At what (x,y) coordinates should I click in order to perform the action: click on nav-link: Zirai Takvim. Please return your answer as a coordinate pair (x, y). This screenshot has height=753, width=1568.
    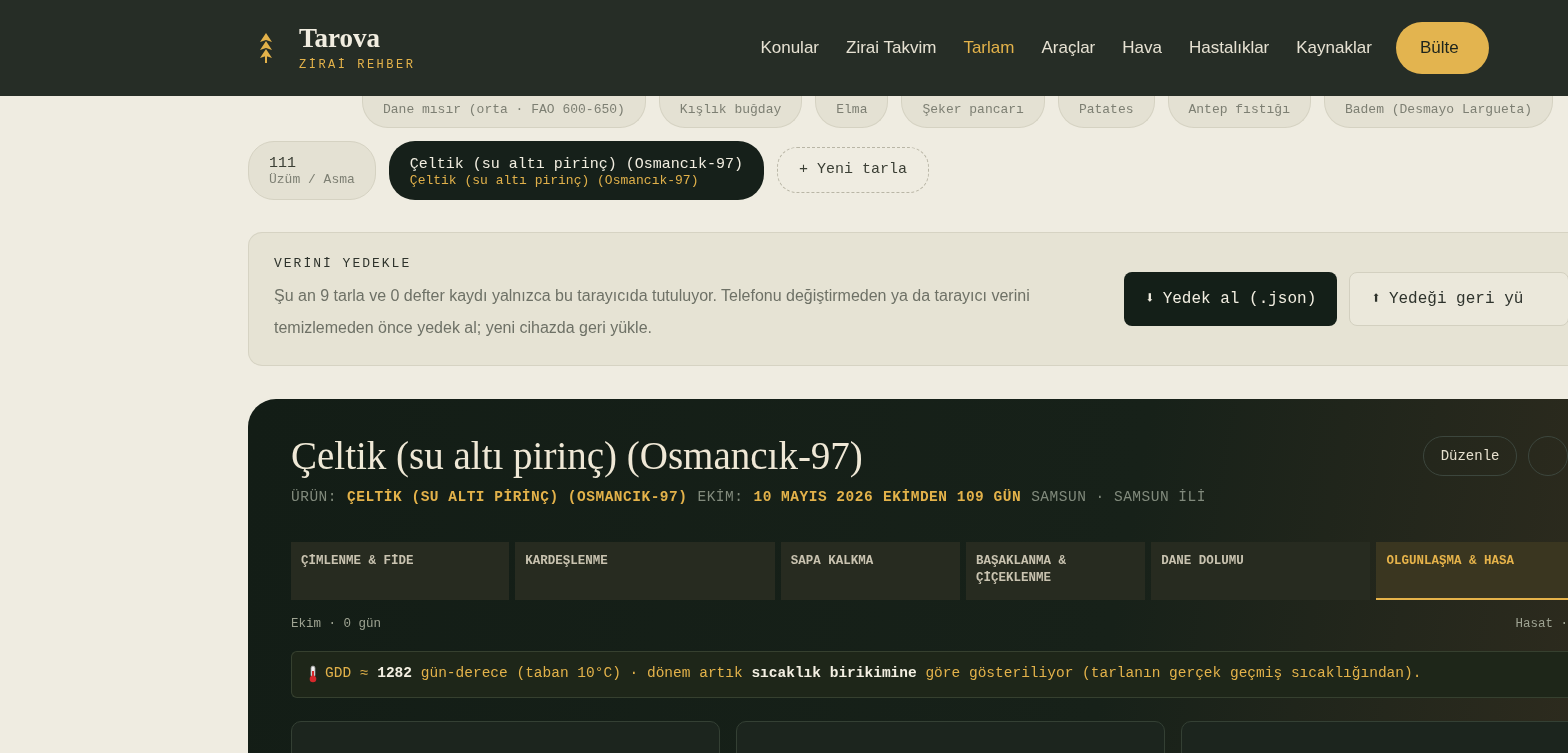
    Looking at the image, I should click on (891, 48).